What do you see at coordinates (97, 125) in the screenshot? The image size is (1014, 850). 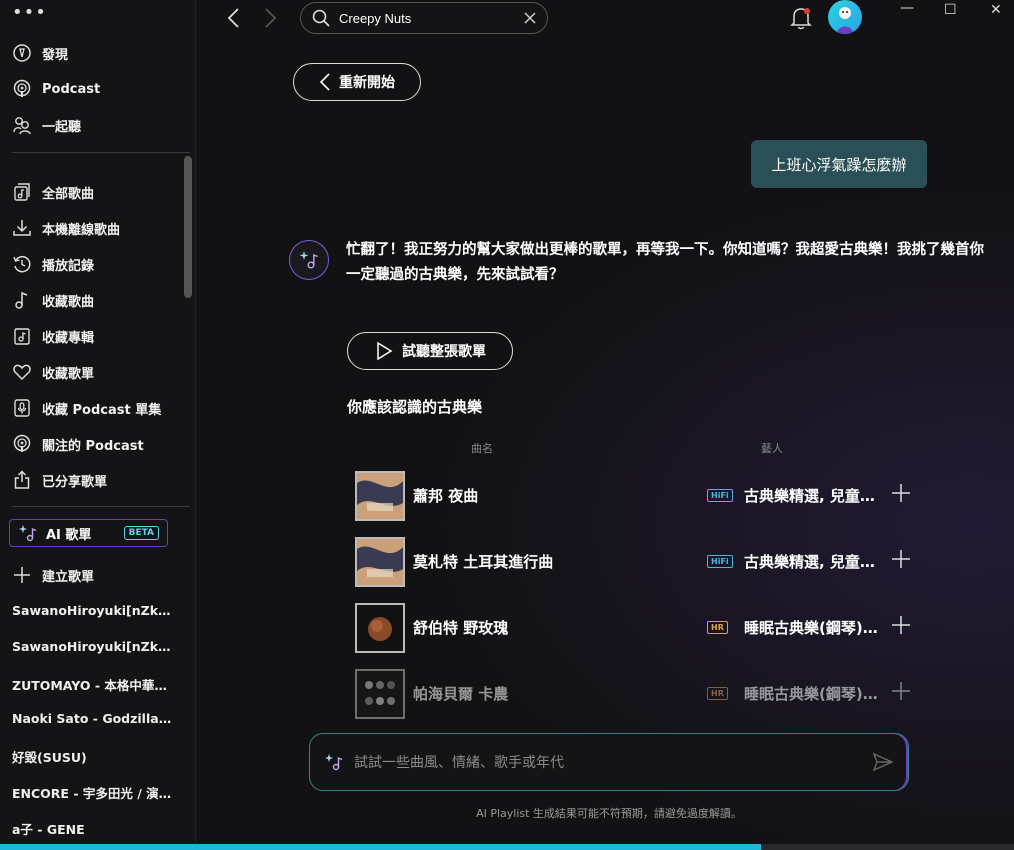 I see `sidebar-item-listen-together: 一起聽` at bounding box center [97, 125].